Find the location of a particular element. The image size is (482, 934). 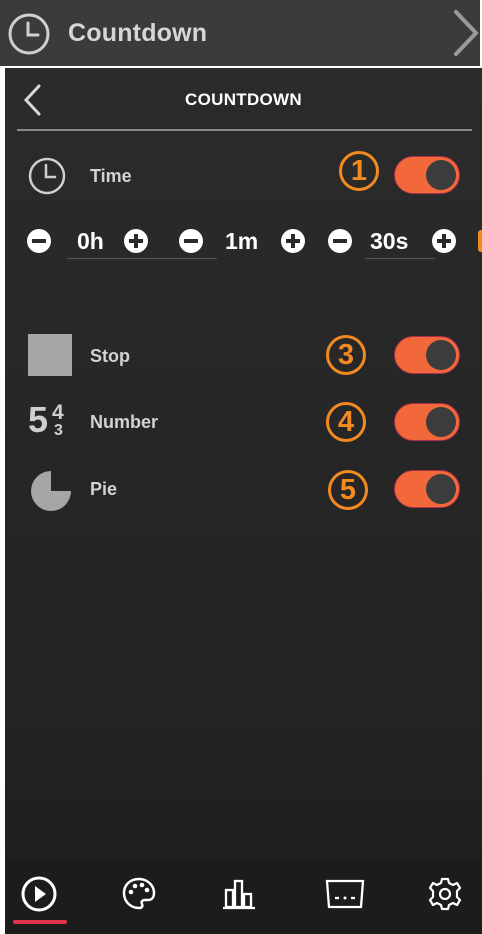

palette-icon is located at coordinates (139, 893).